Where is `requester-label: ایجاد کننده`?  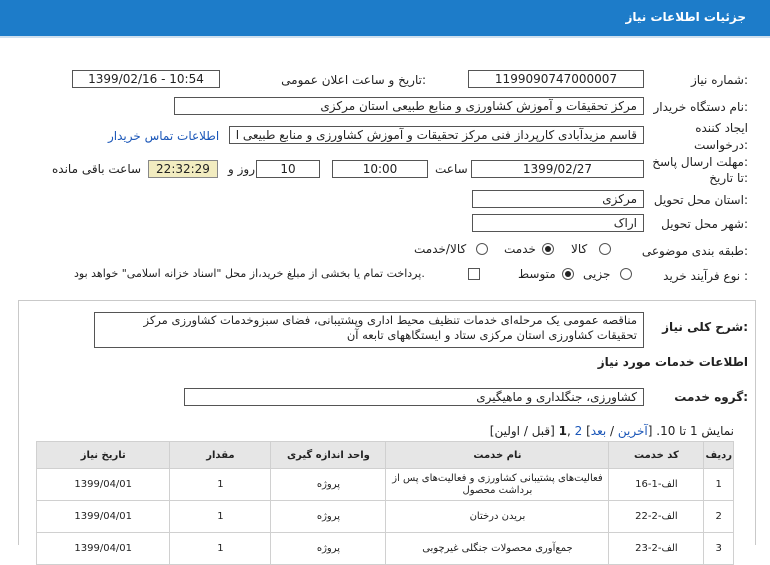 requester-label: ایجاد کننده is located at coordinates (721, 128).